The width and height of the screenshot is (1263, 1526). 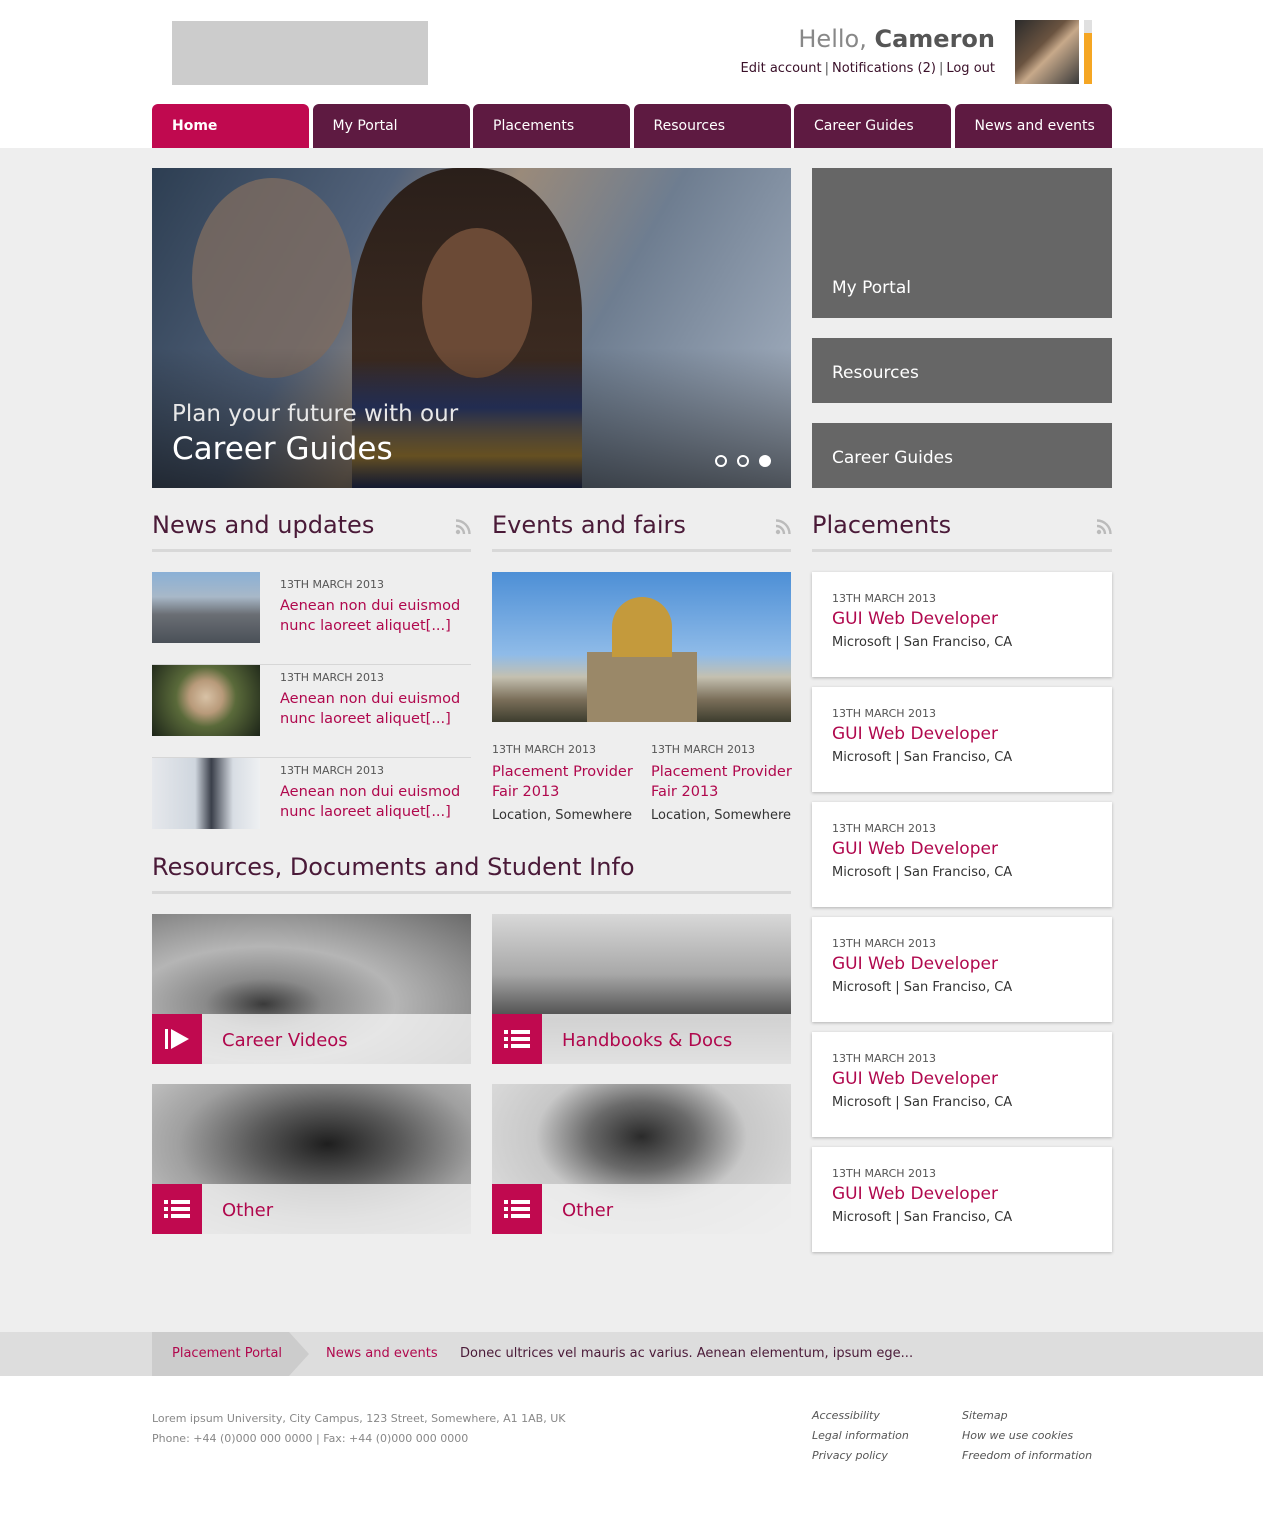 I want to click on hero-subtitle: Plan your future with our, so click(x=315, y=414).